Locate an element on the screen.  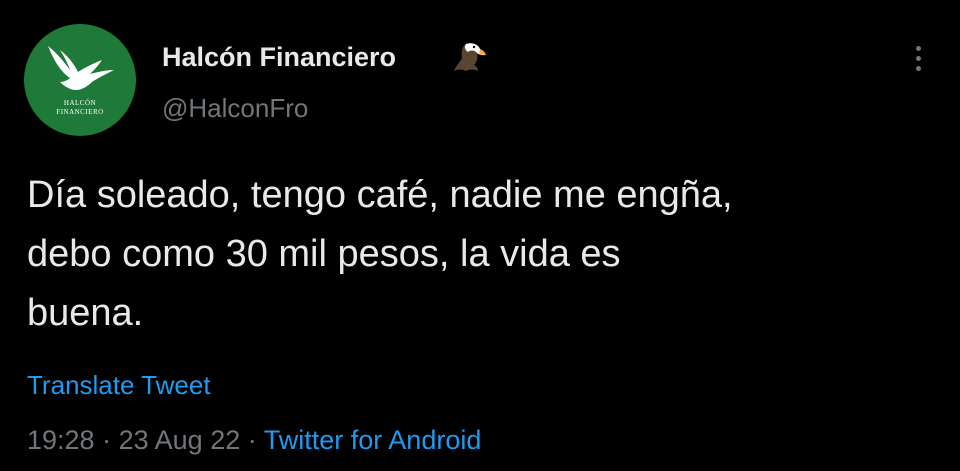
avatar-logo-text-line1: HALCÓN is located at coordinates (80, 103).